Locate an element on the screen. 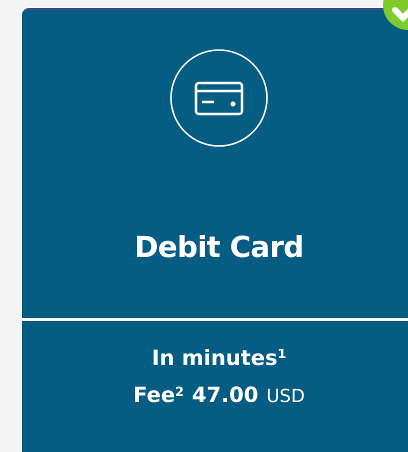 The width and height of the screenshot is (408, 452). delivery-speed: In minutes$^{1}$ is located at coordinates (219, 358).